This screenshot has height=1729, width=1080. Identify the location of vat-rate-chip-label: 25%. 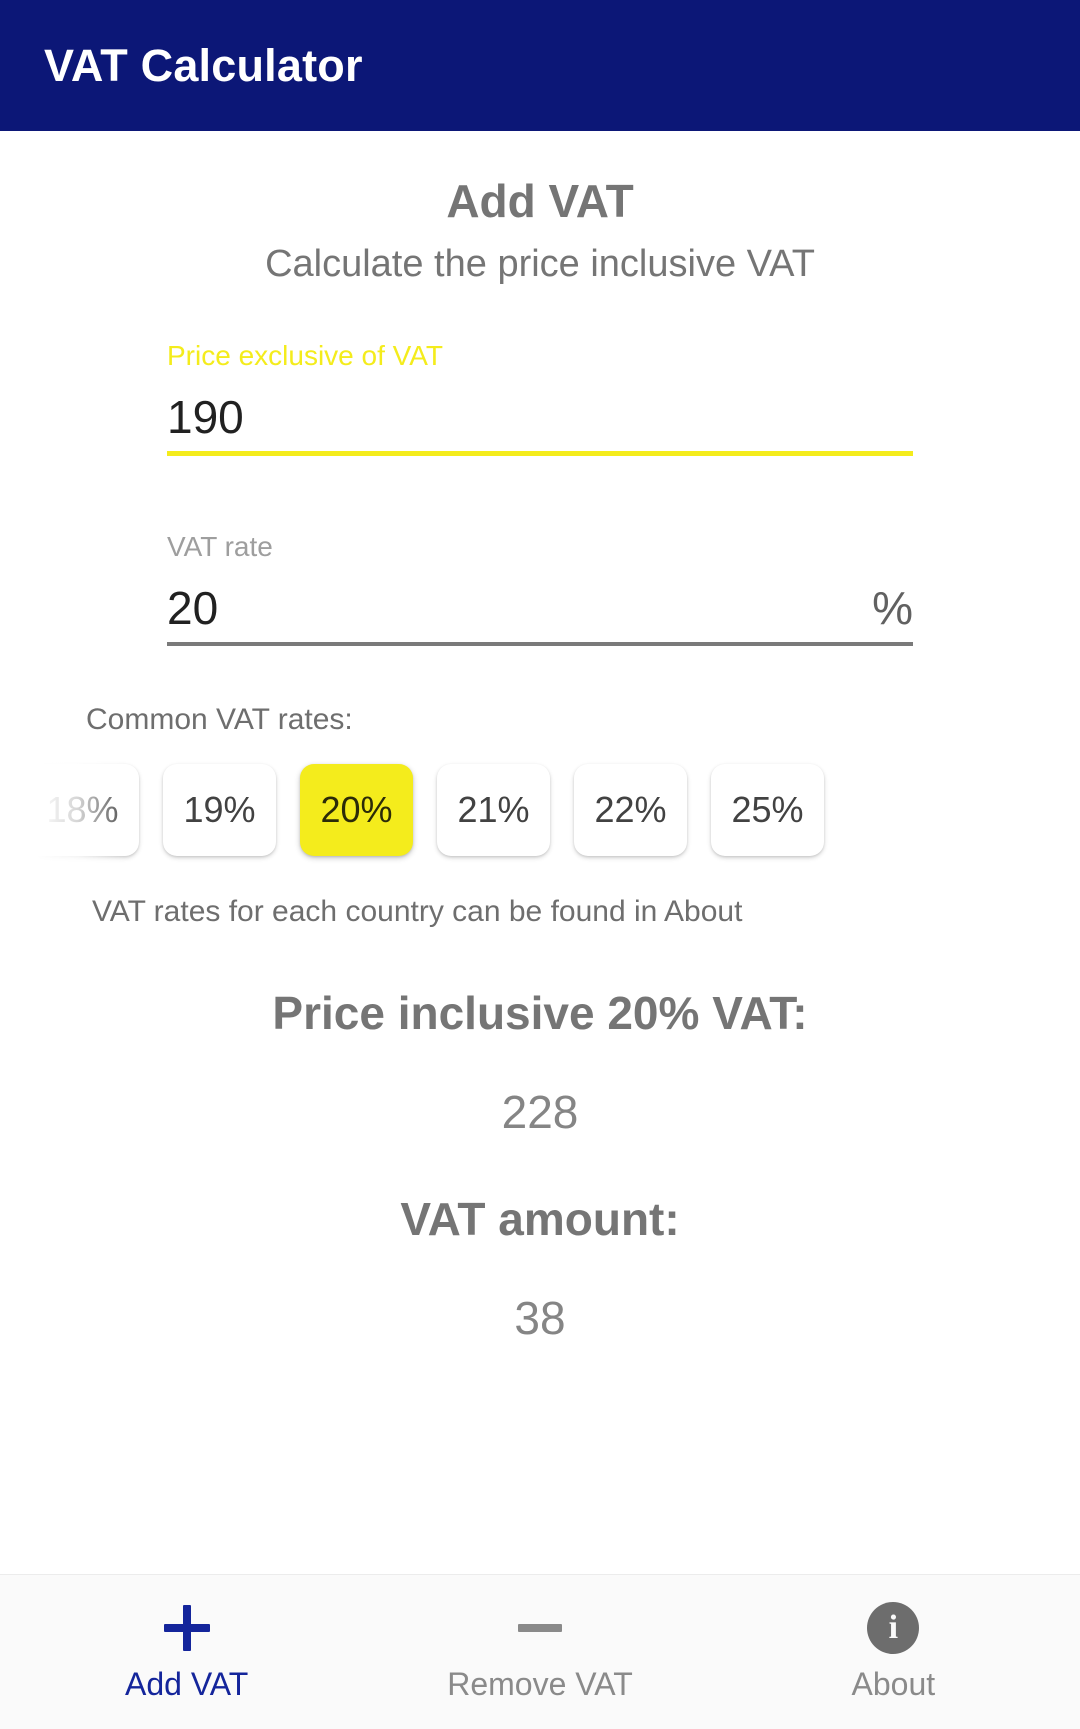
(767, 809).